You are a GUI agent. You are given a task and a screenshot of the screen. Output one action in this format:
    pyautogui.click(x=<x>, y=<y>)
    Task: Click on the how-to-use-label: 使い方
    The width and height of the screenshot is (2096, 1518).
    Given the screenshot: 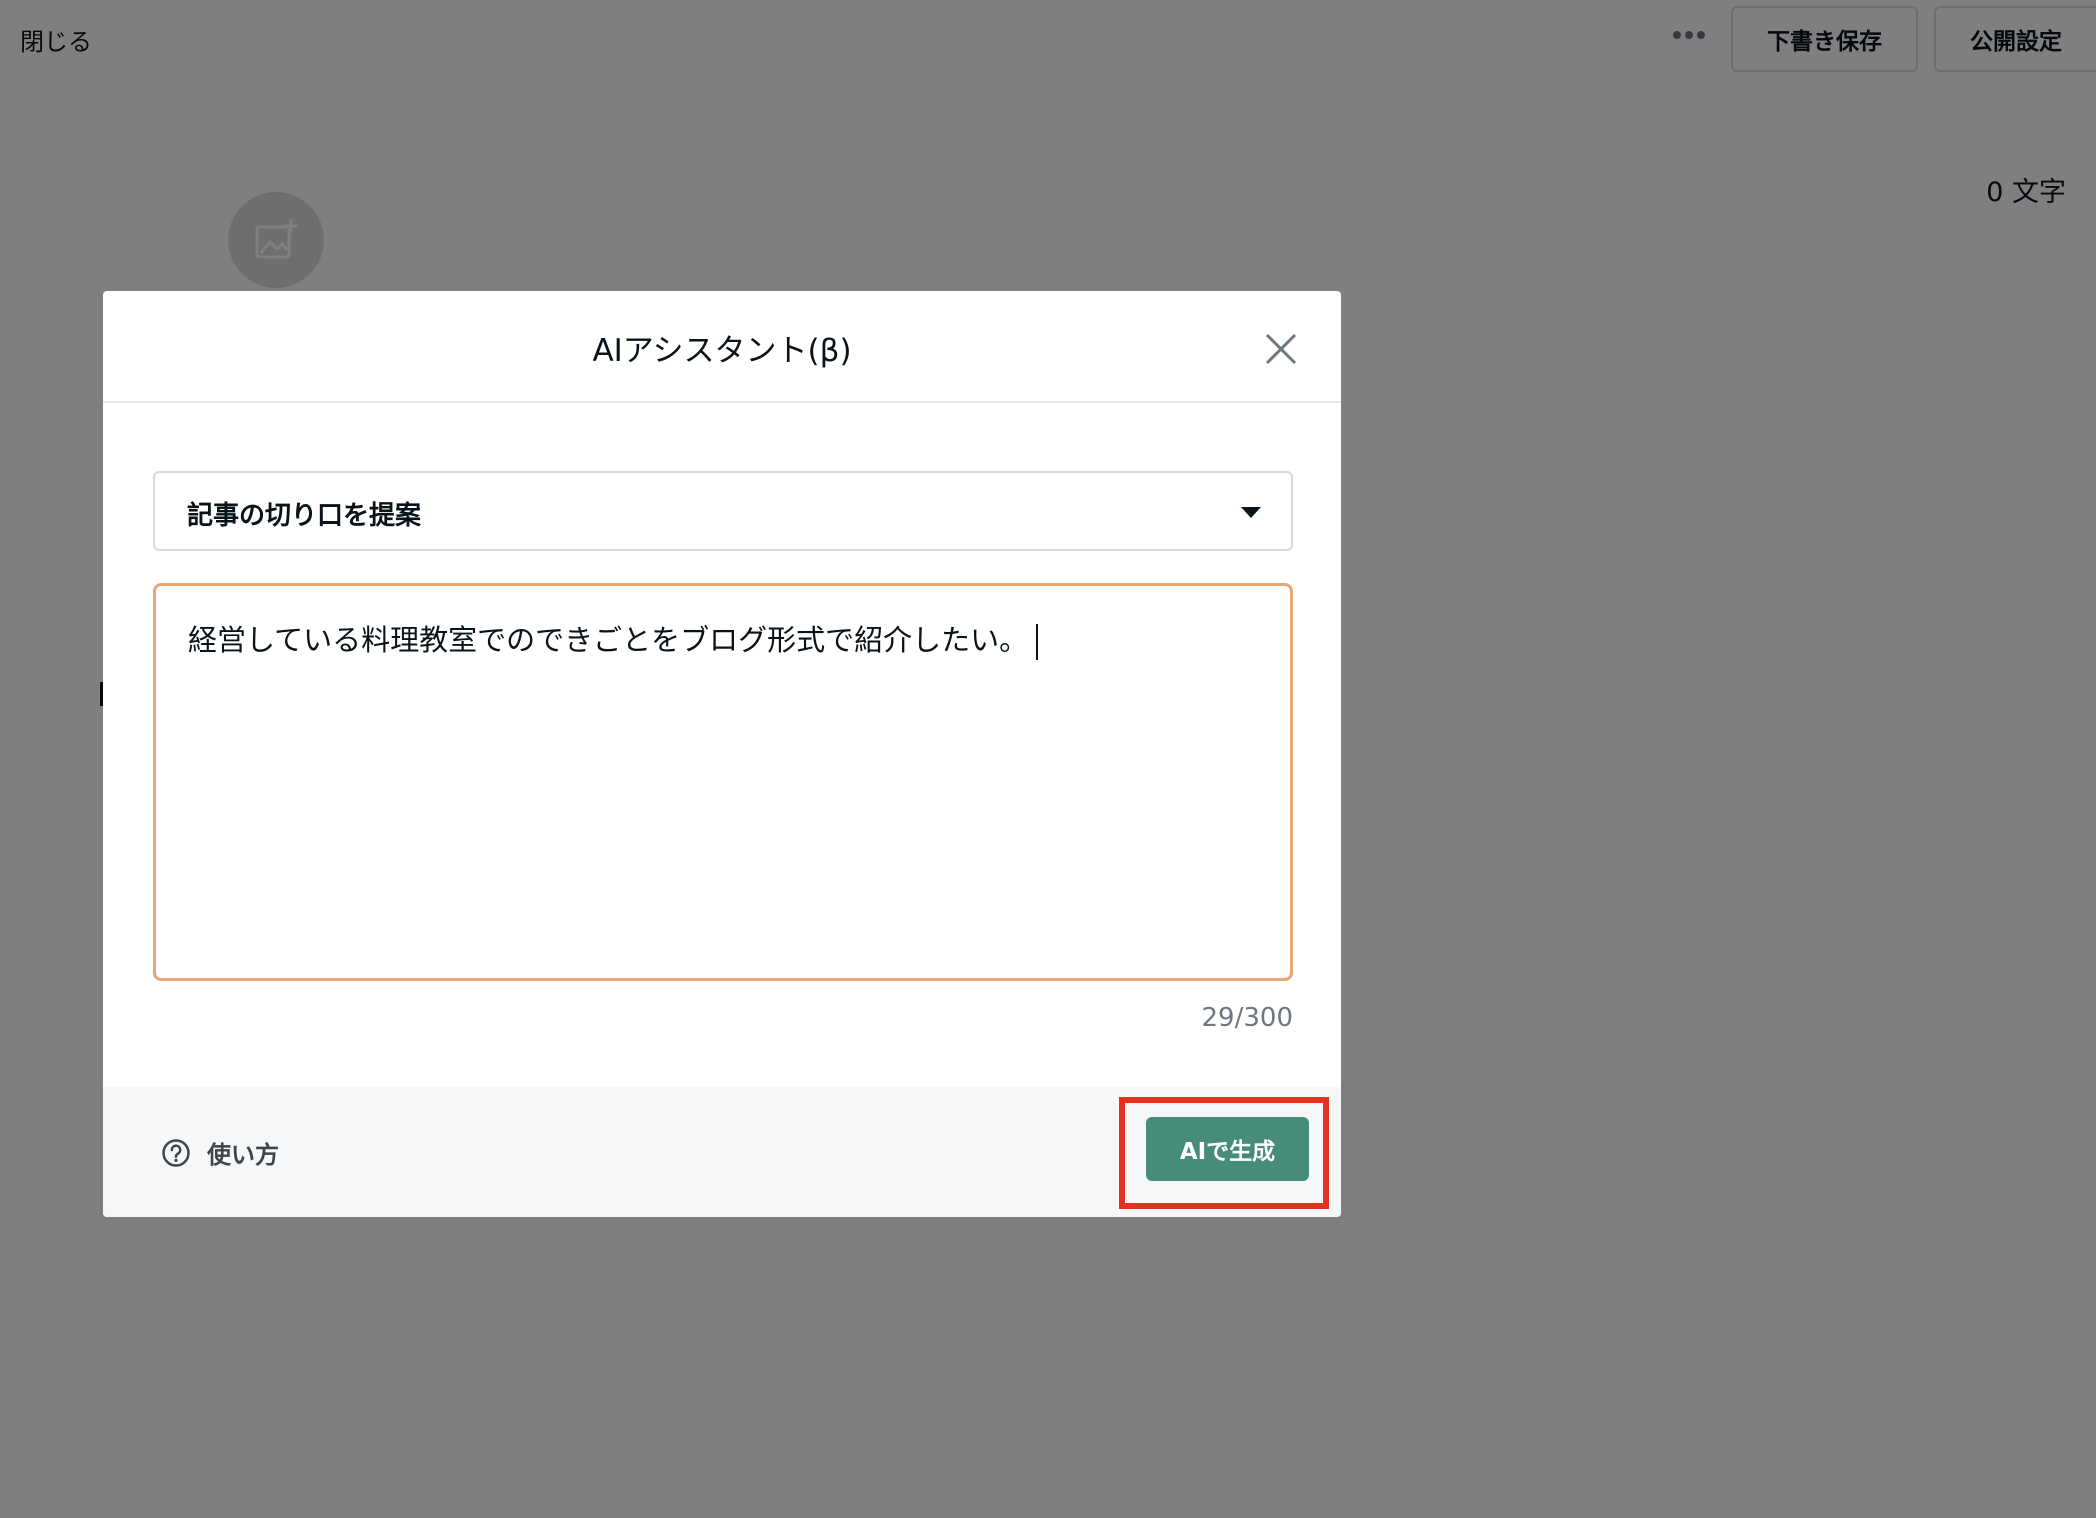 What is the action you would take?
    pyautogui.click(x=243, y=1155)
    